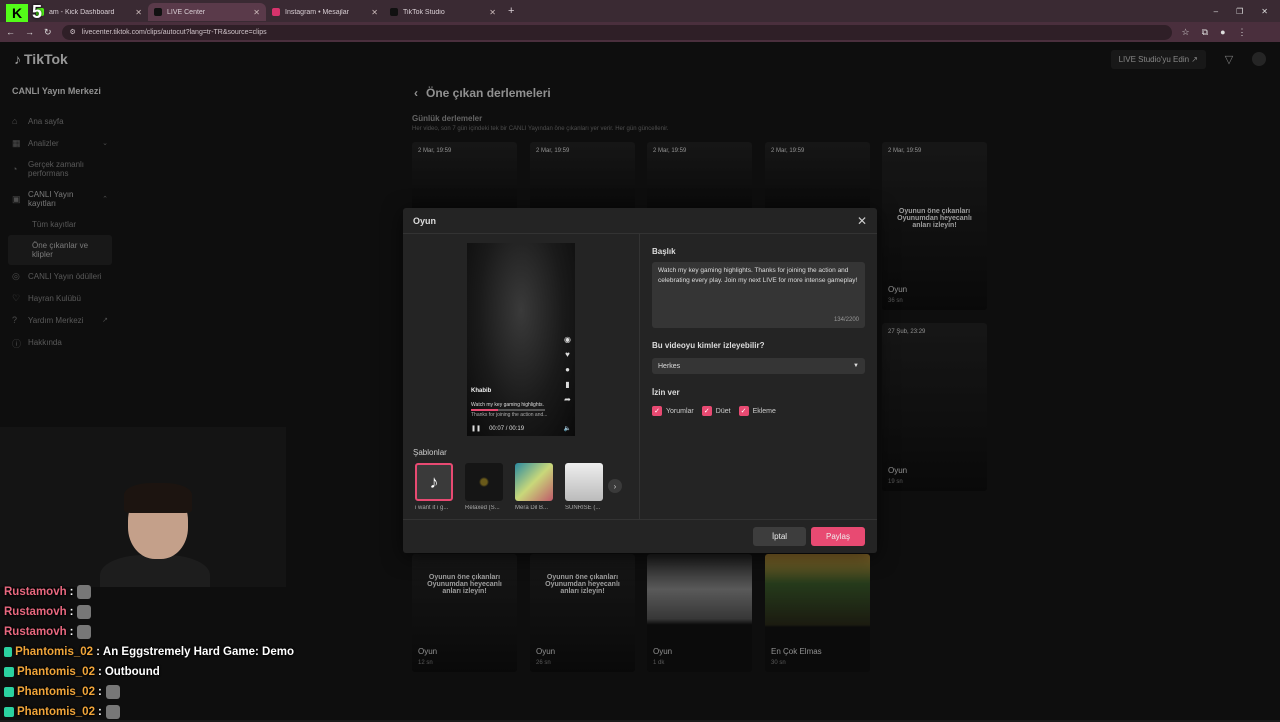  What do you see at coordinates (73, 32) in the screenshot?
I see `site-info-icon: ⚙` at bounding box center [73, 32].